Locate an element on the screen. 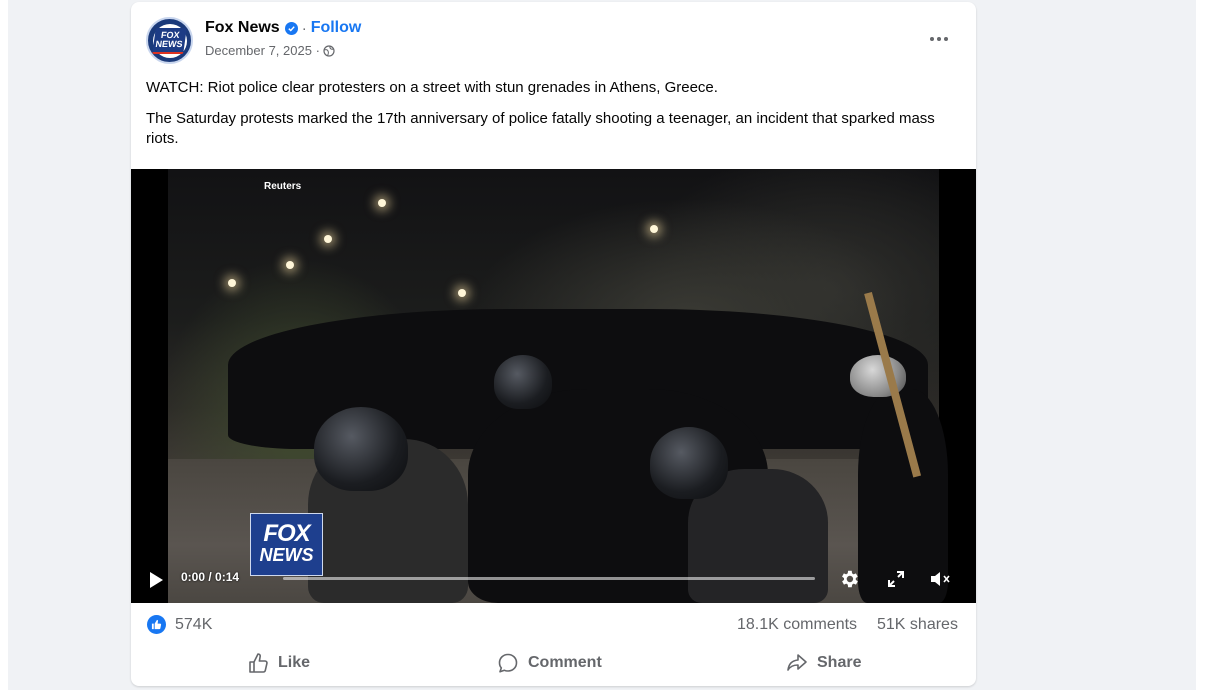 This screenshot has height=690, width=1208. name-row: Fox News · Follow is located at coordinates (283, 28).